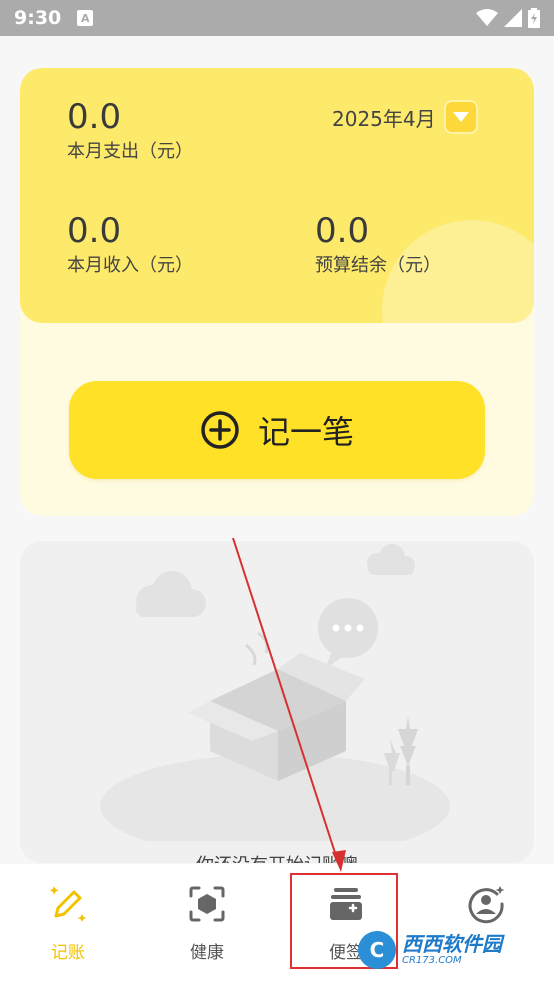  I want to click on expense-value: 0.0, so click(94, 117).